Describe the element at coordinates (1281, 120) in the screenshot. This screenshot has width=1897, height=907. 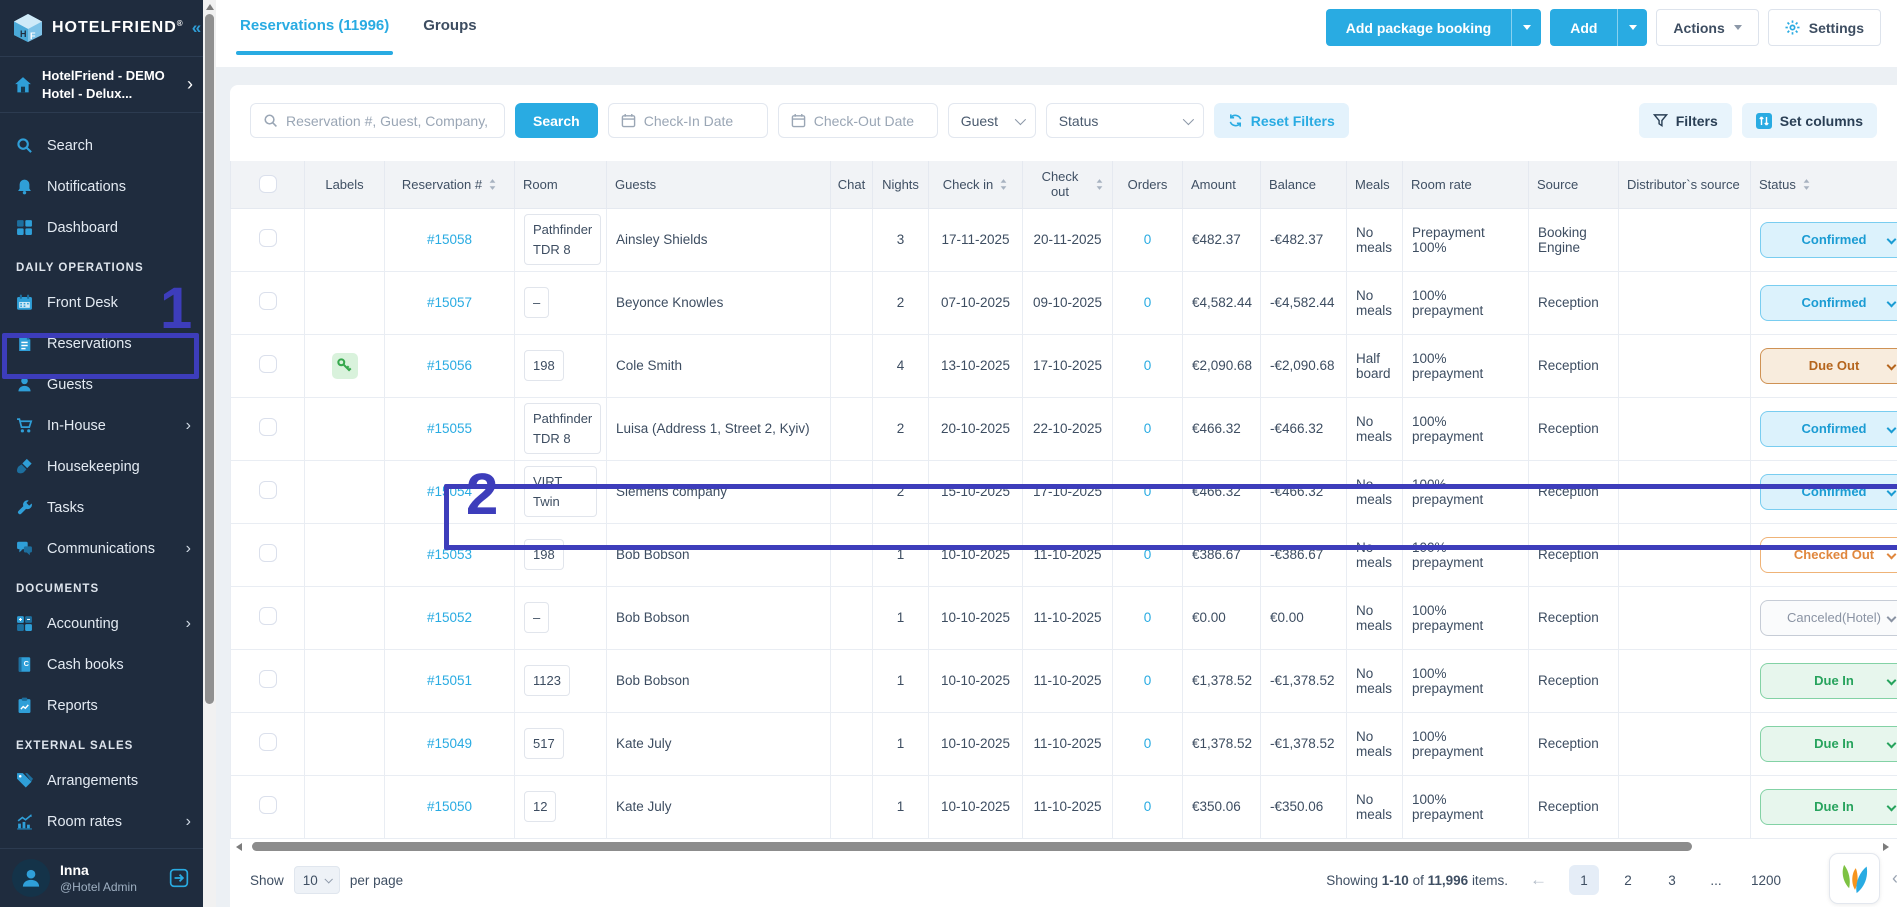
I see `reset-filters-button: Reset Filters` at that location.